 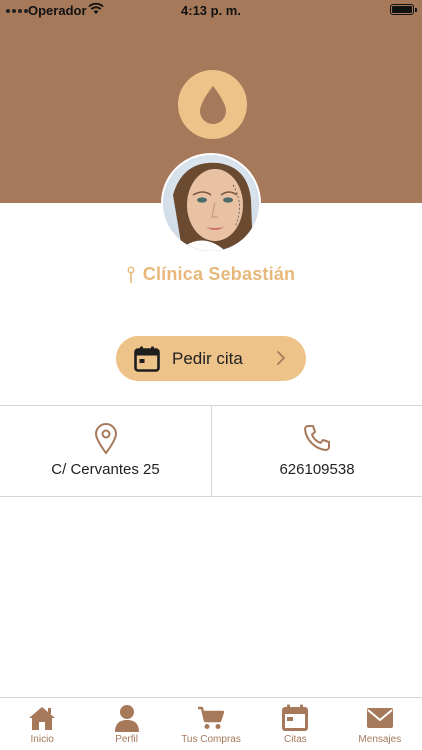 I want to click on face-photo-icon, so click(x=211, y=203).